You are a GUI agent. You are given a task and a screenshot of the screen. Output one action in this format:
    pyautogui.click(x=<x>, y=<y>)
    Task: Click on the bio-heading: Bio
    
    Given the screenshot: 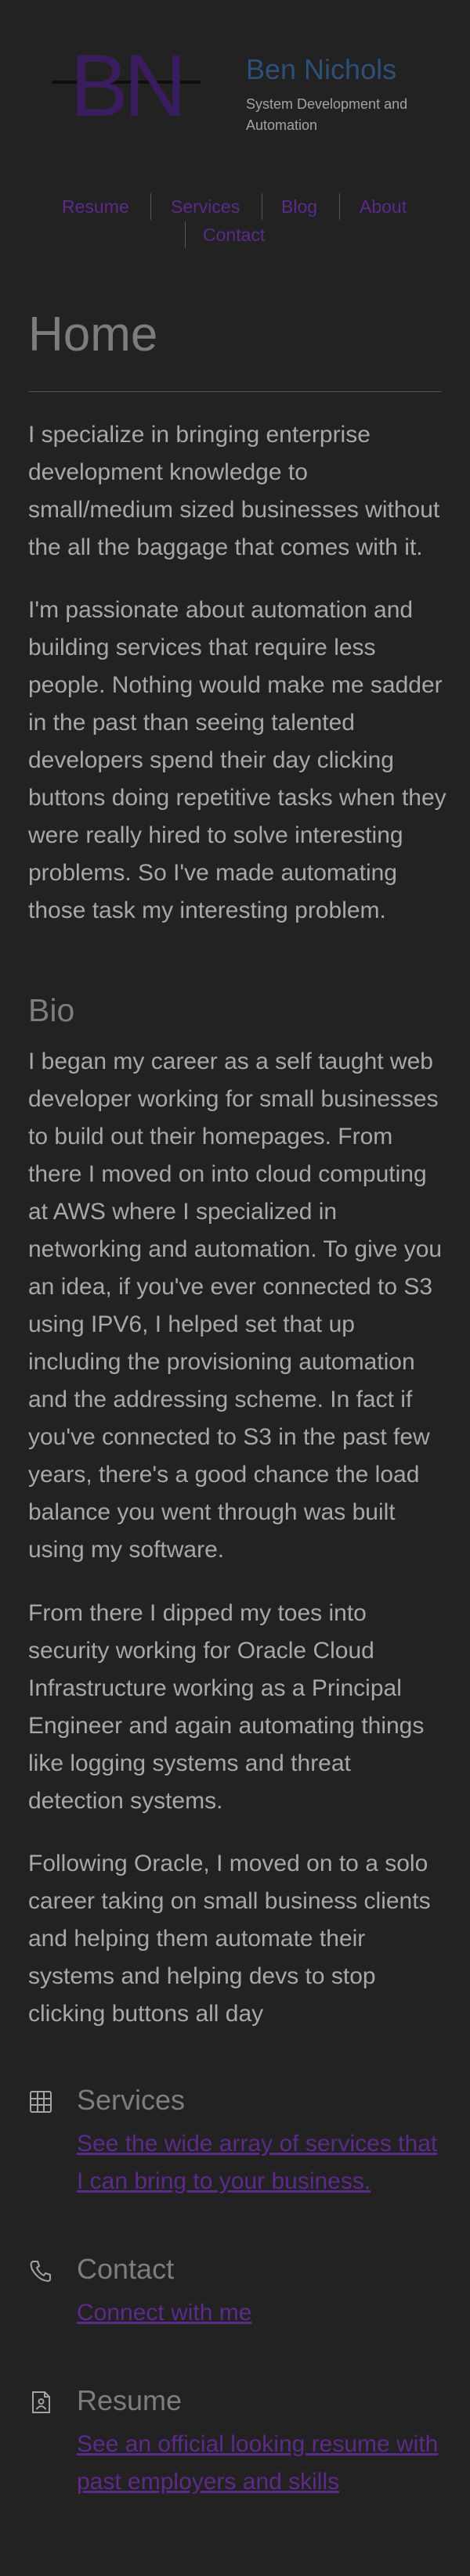 What is the action you would take?
    pyautogui.click(x=51, y=1010)
    